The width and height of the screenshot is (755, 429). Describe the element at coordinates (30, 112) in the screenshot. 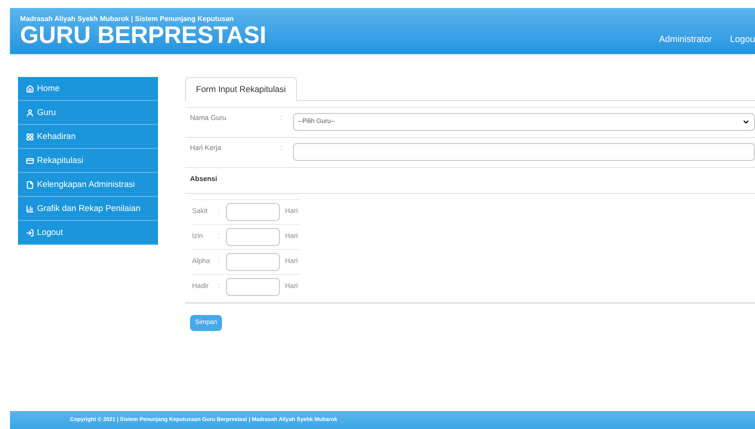

I see `person-icon` at that location.